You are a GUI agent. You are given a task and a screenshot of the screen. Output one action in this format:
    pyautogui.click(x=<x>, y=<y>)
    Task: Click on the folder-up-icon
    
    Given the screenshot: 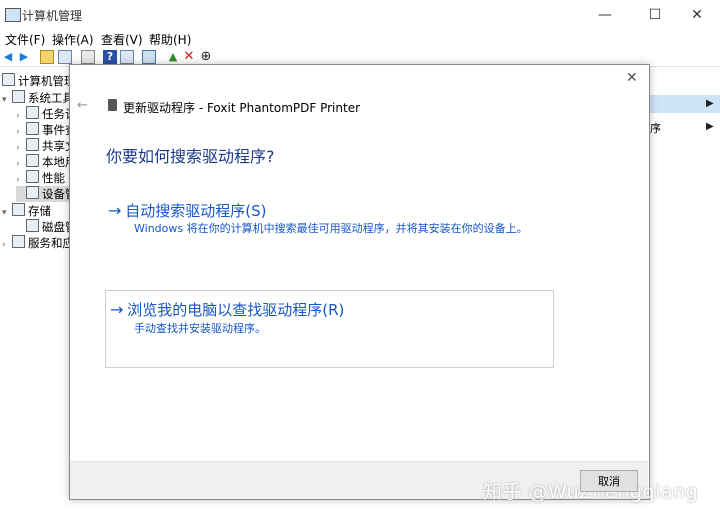 What is the action you would take?
    pyautogui.click(x=47, y=57)
    